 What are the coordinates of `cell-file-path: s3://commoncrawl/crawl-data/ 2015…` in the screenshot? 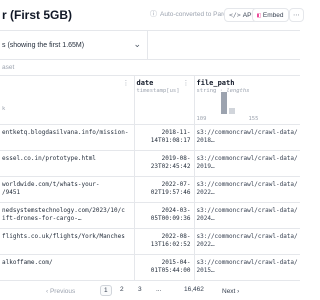 It's located at (247, 267).